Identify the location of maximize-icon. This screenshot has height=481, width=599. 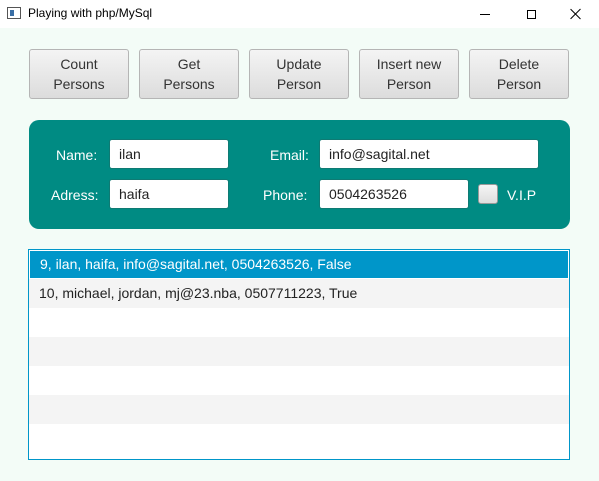
(531, 14).